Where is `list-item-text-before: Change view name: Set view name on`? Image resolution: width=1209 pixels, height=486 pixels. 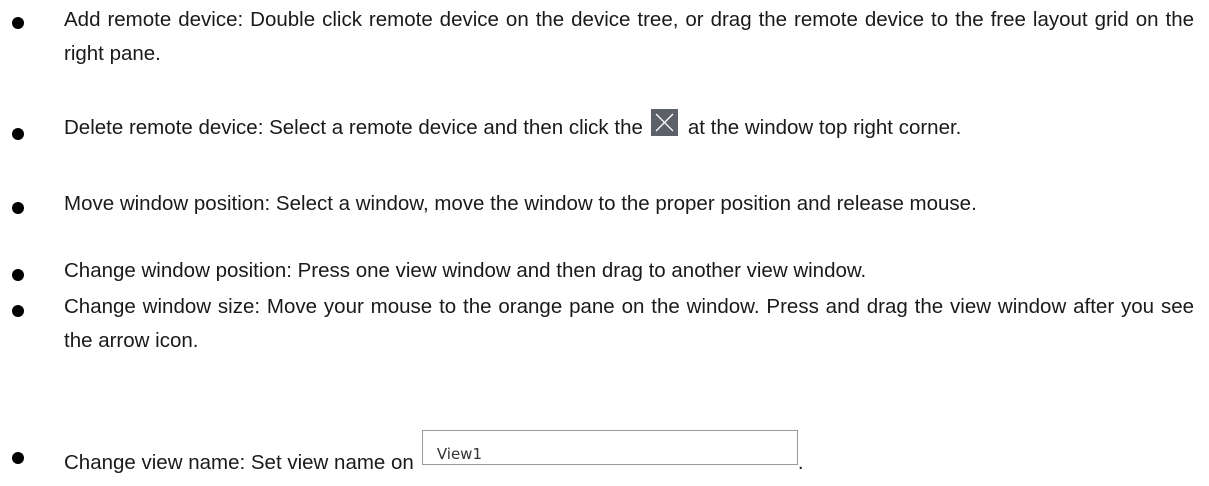 list-item-text-before: Change view name: Set view name on is located at coordinates (239, 462).